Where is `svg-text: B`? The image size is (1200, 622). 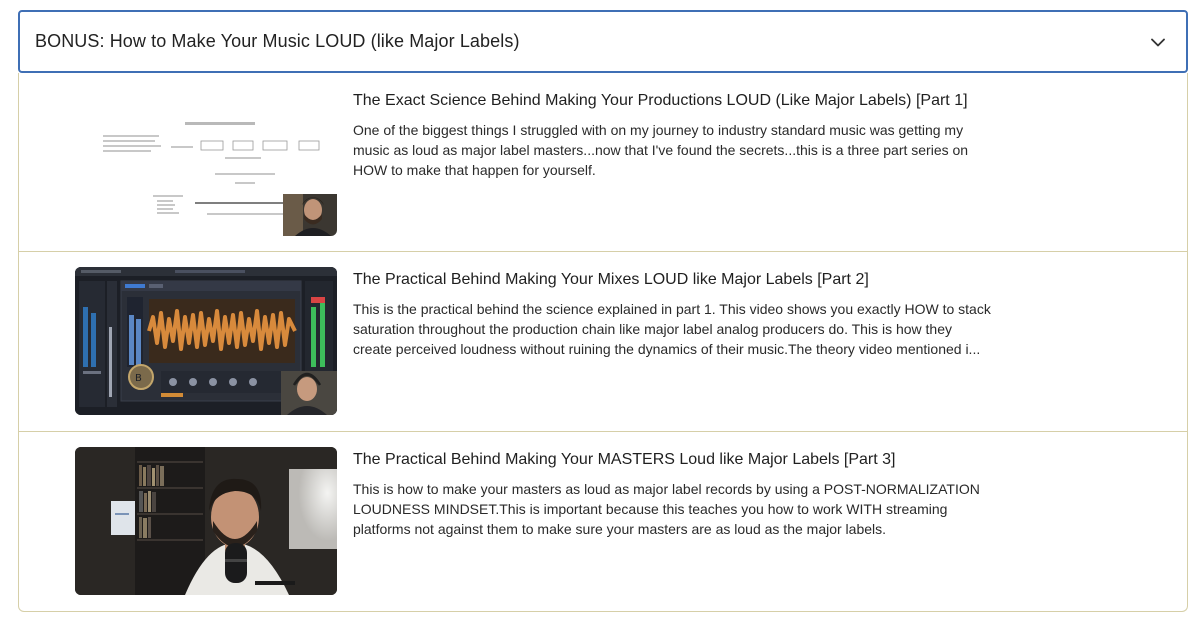
svg-text: B is located at coordinates (138, 378).